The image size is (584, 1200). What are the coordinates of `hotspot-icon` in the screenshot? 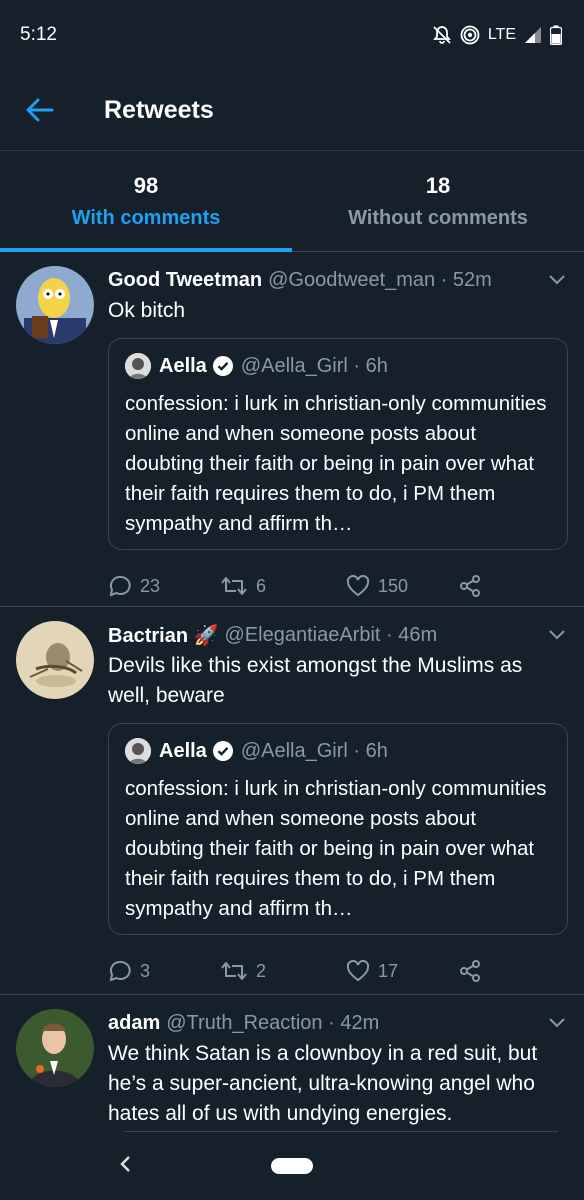 It's located at (470, 35).